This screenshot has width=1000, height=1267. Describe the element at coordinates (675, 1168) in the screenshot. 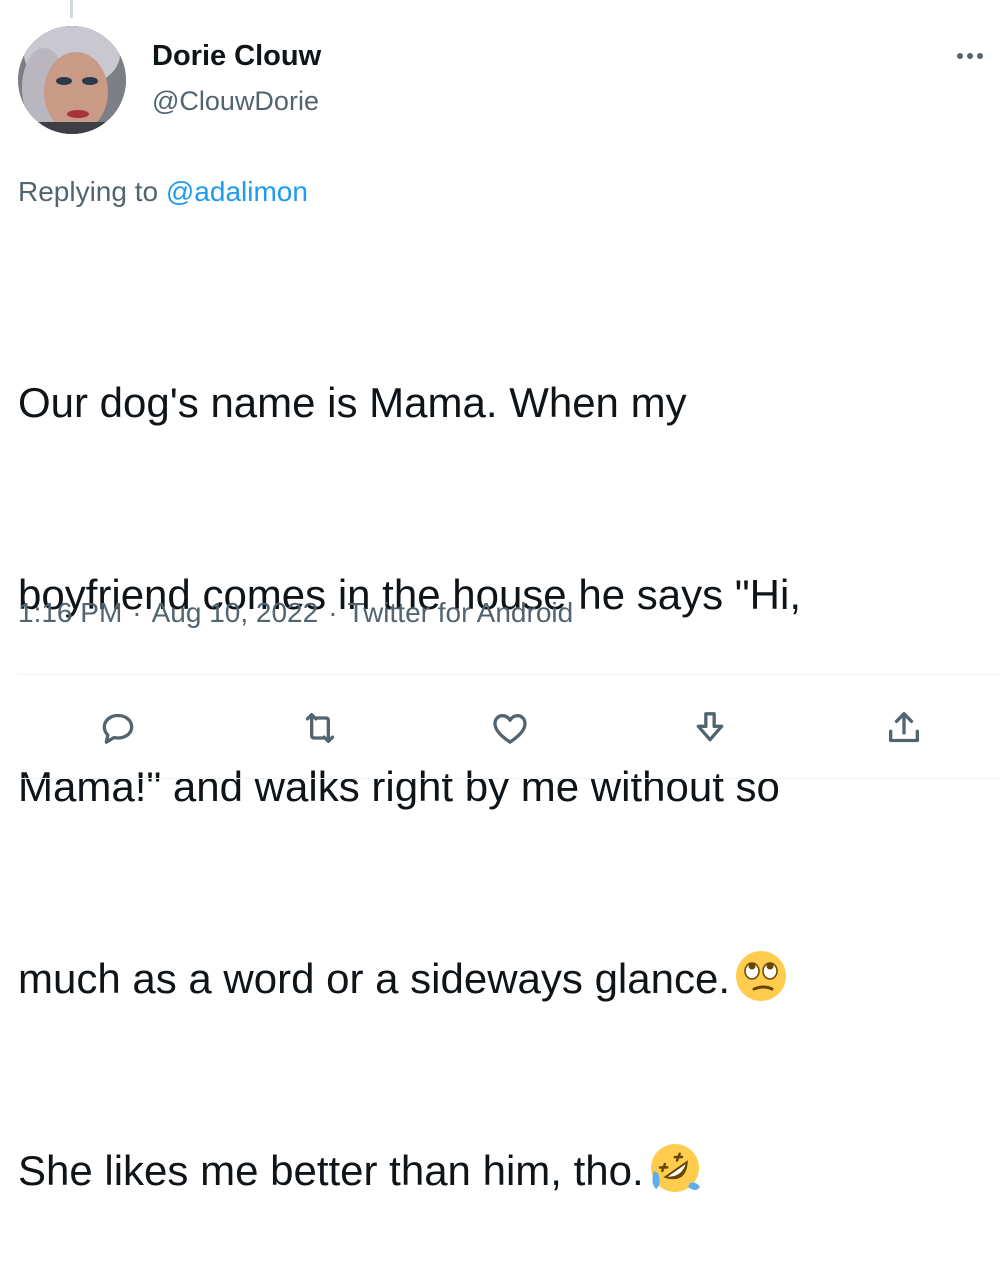

I see `rolling-on-the-floor-laughing-icon` at that location.